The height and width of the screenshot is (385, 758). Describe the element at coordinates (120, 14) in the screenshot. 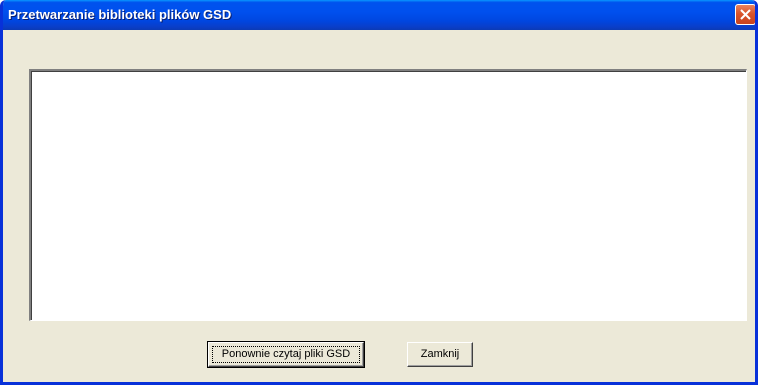

I see `window-title: Przetwarzanie biblioteki plików GSD` at that location.